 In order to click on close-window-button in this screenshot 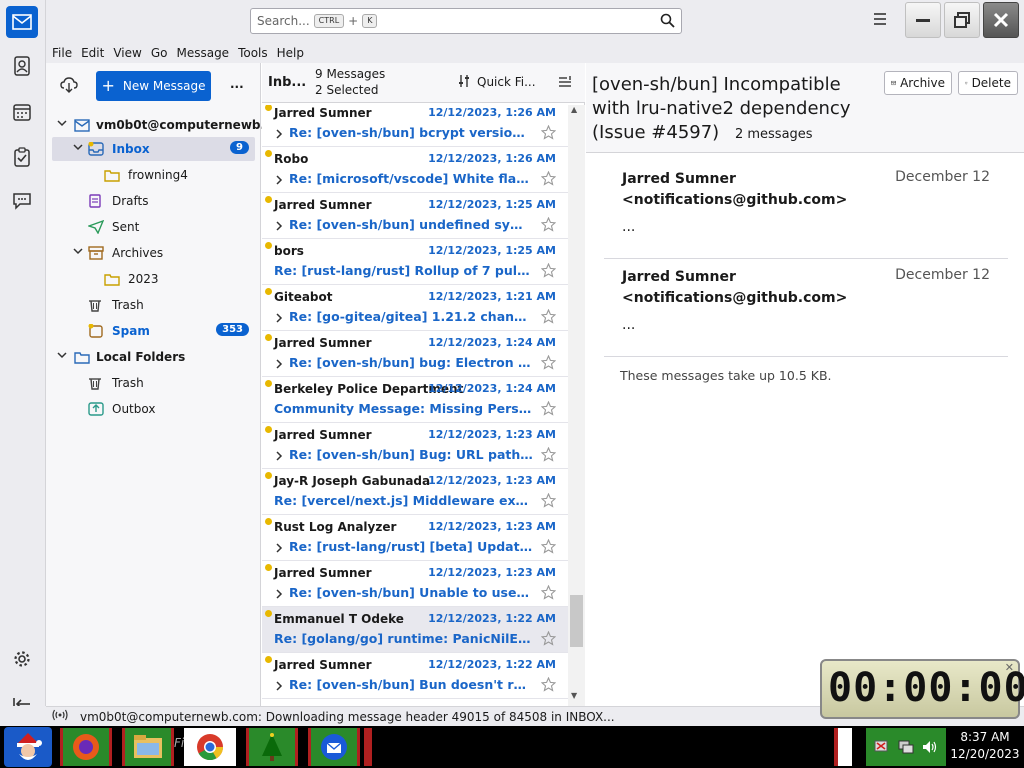, I will do `click(1001, 20)`.